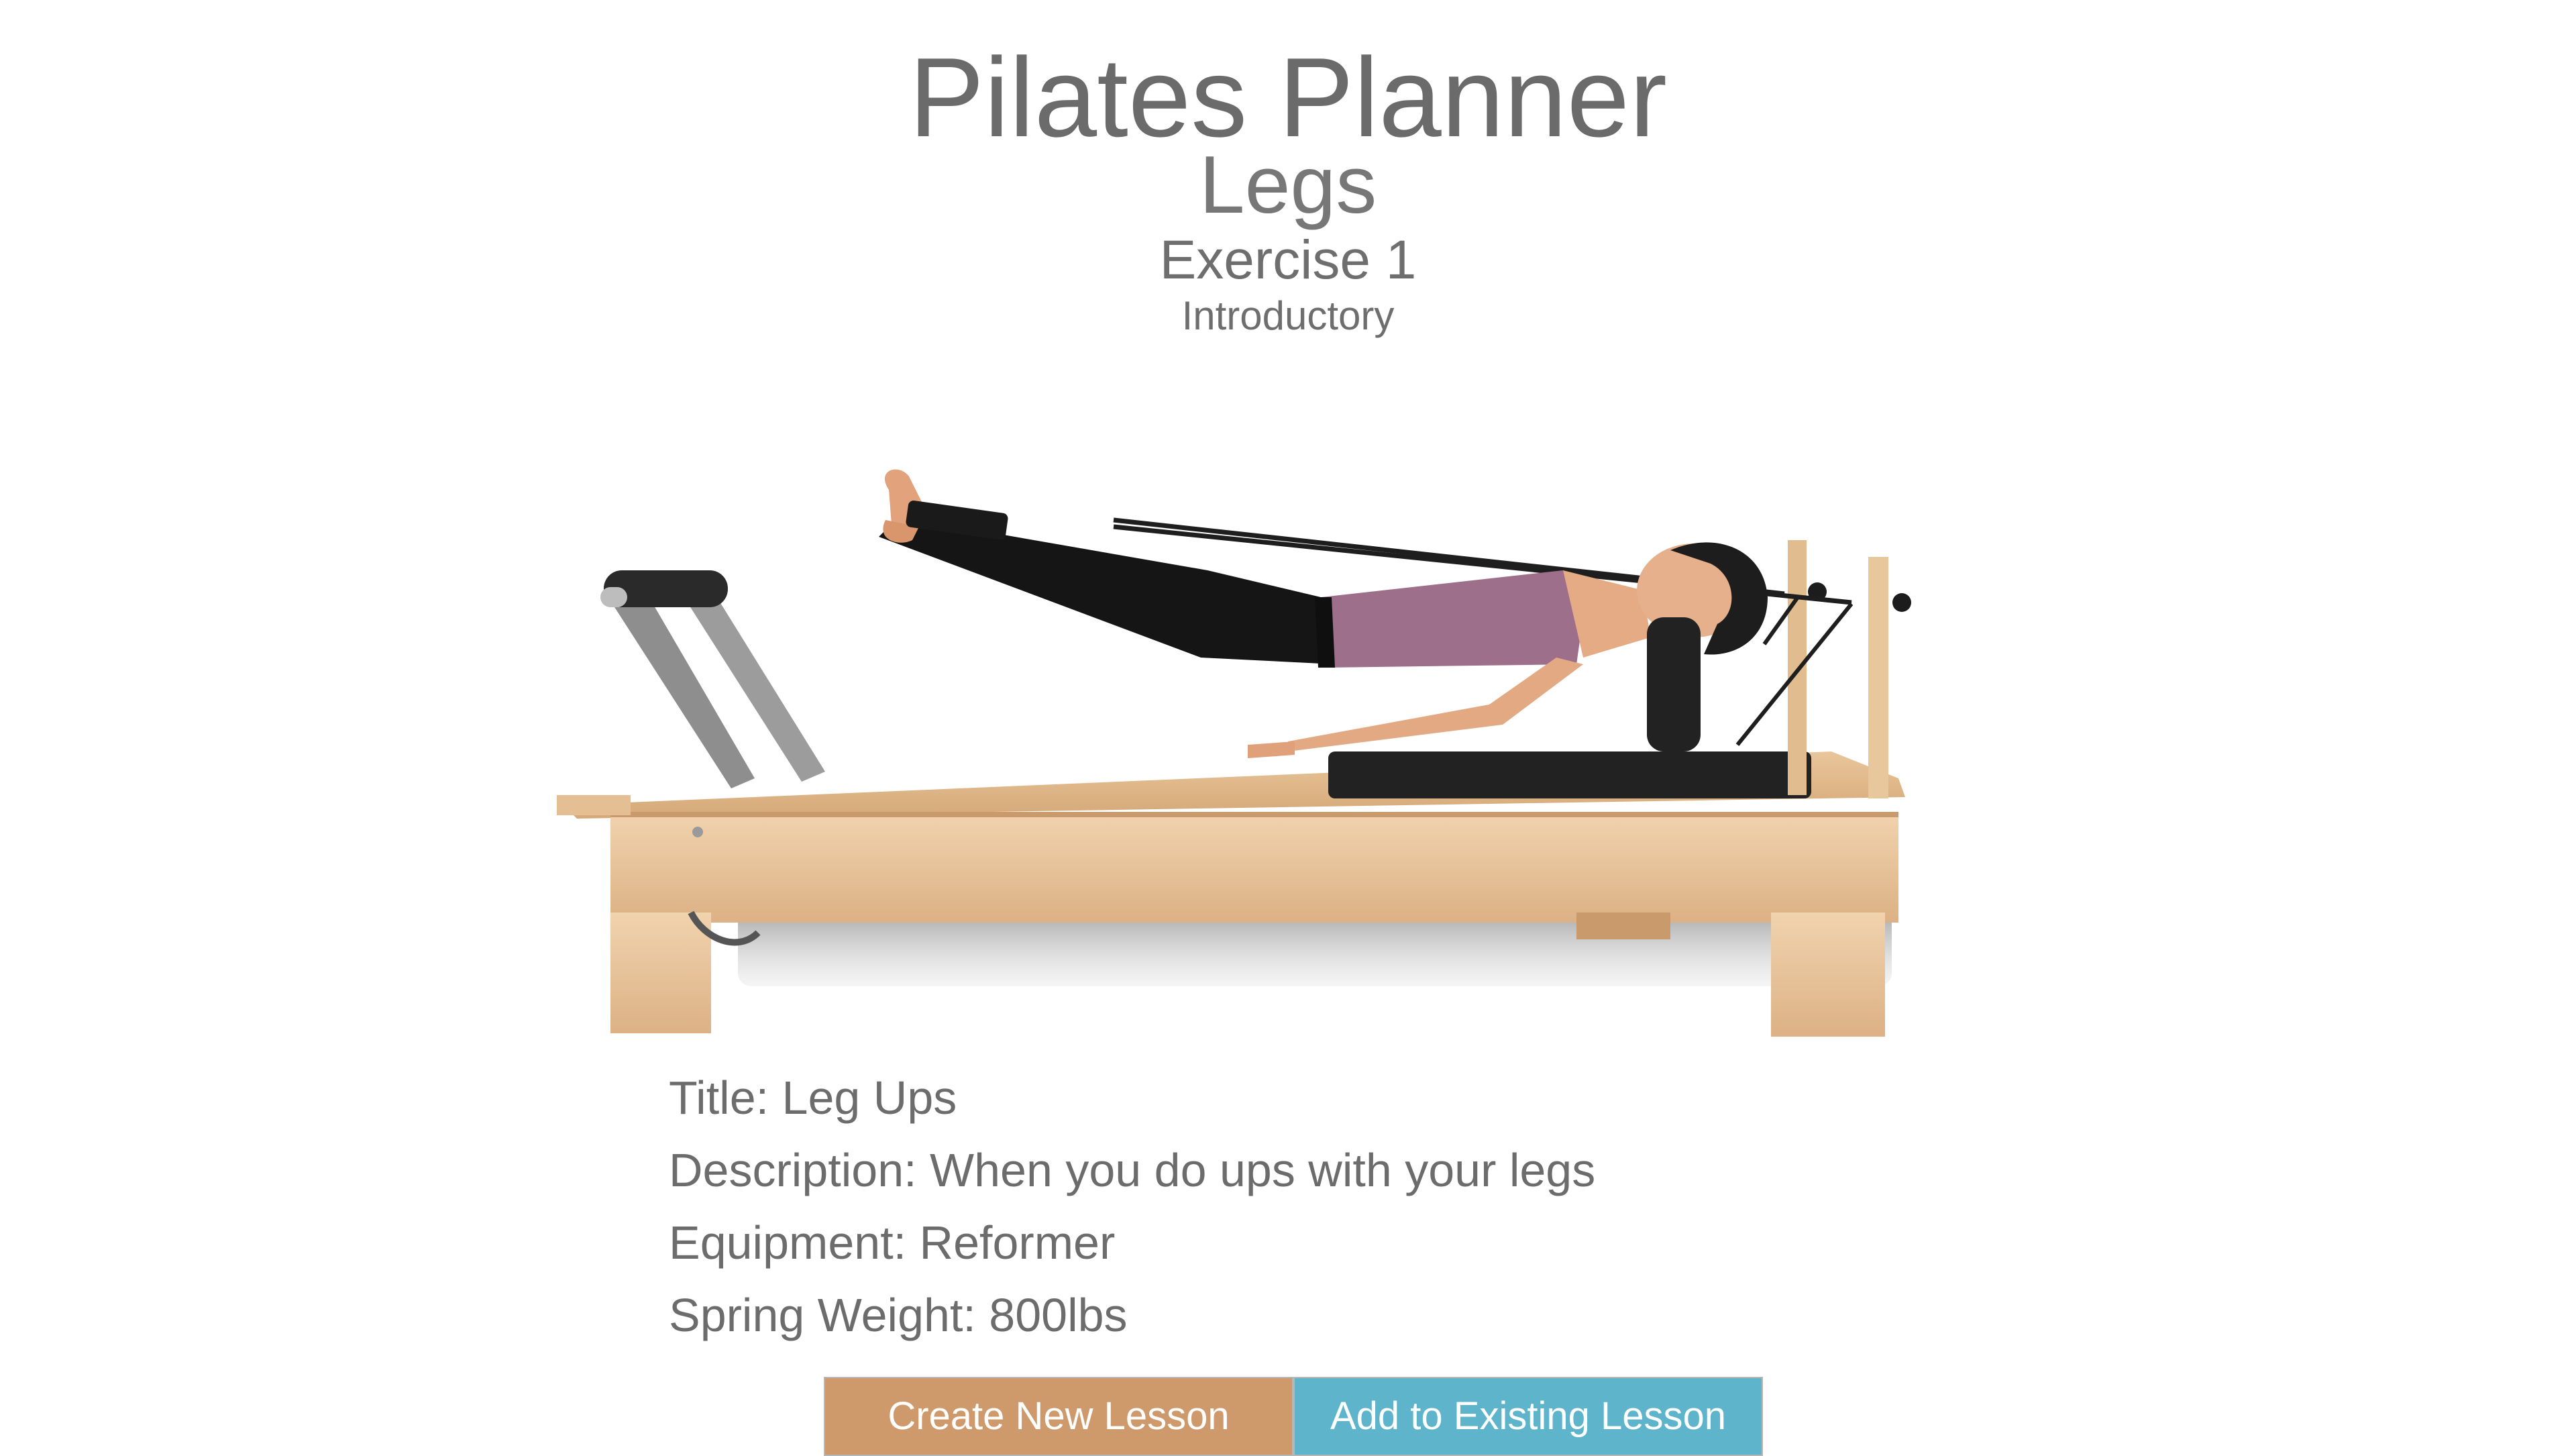  I want to click on action-buttons: Create New Lesson Add to Existing Lesson, so click(1293, 1416).